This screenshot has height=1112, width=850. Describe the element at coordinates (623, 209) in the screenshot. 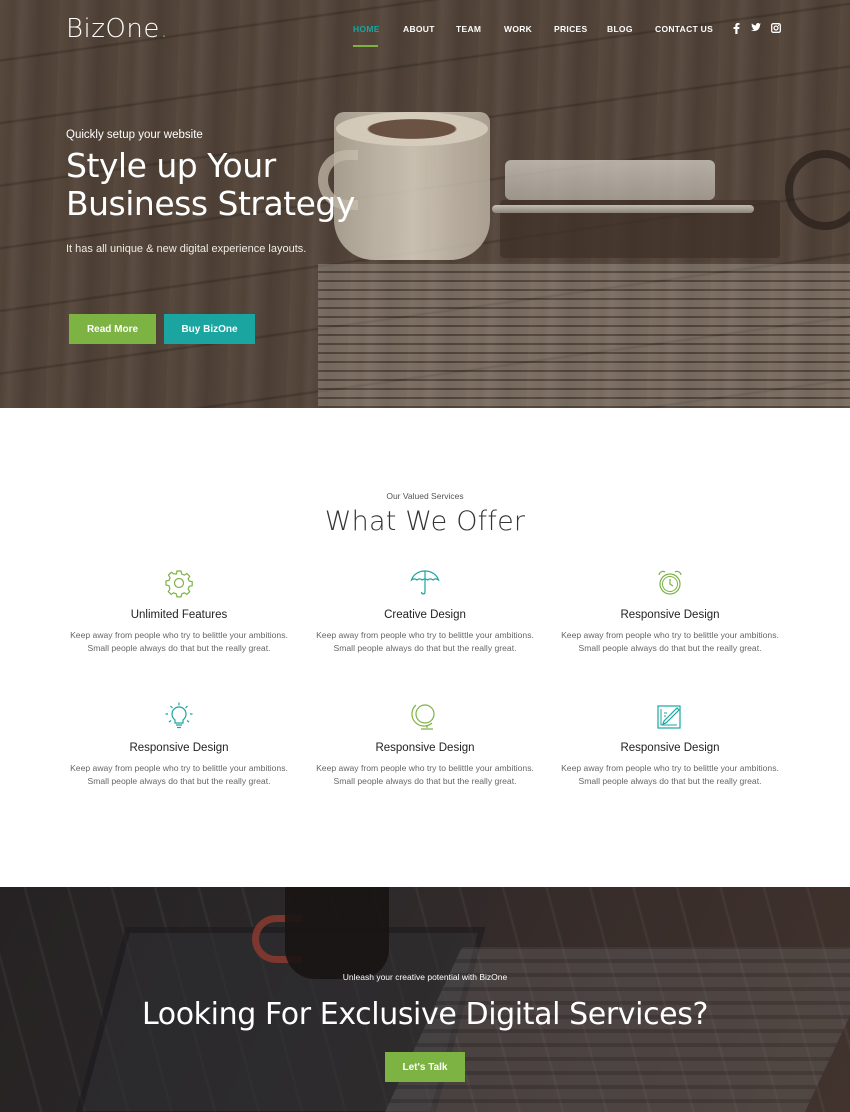

I see `pen-image` at that location.